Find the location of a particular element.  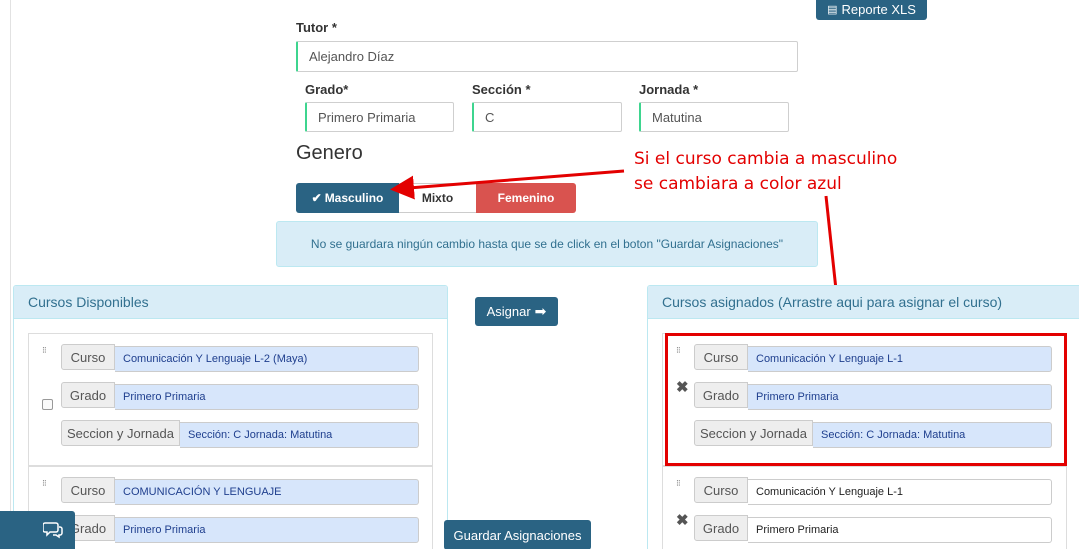

seccion-field: C is located at coordinates (547, 117).